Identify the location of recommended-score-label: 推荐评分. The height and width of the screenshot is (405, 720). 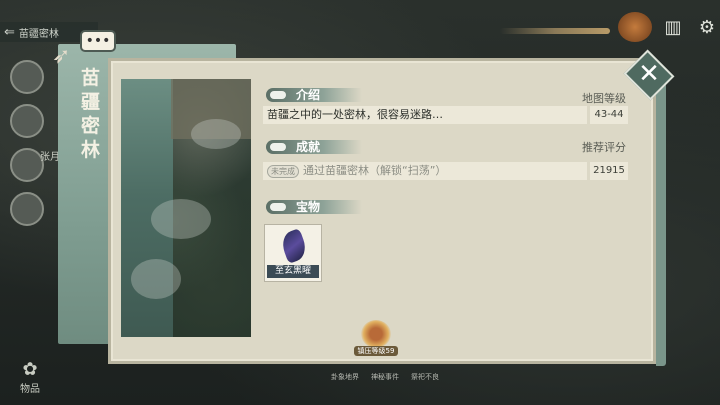
(604, 147).